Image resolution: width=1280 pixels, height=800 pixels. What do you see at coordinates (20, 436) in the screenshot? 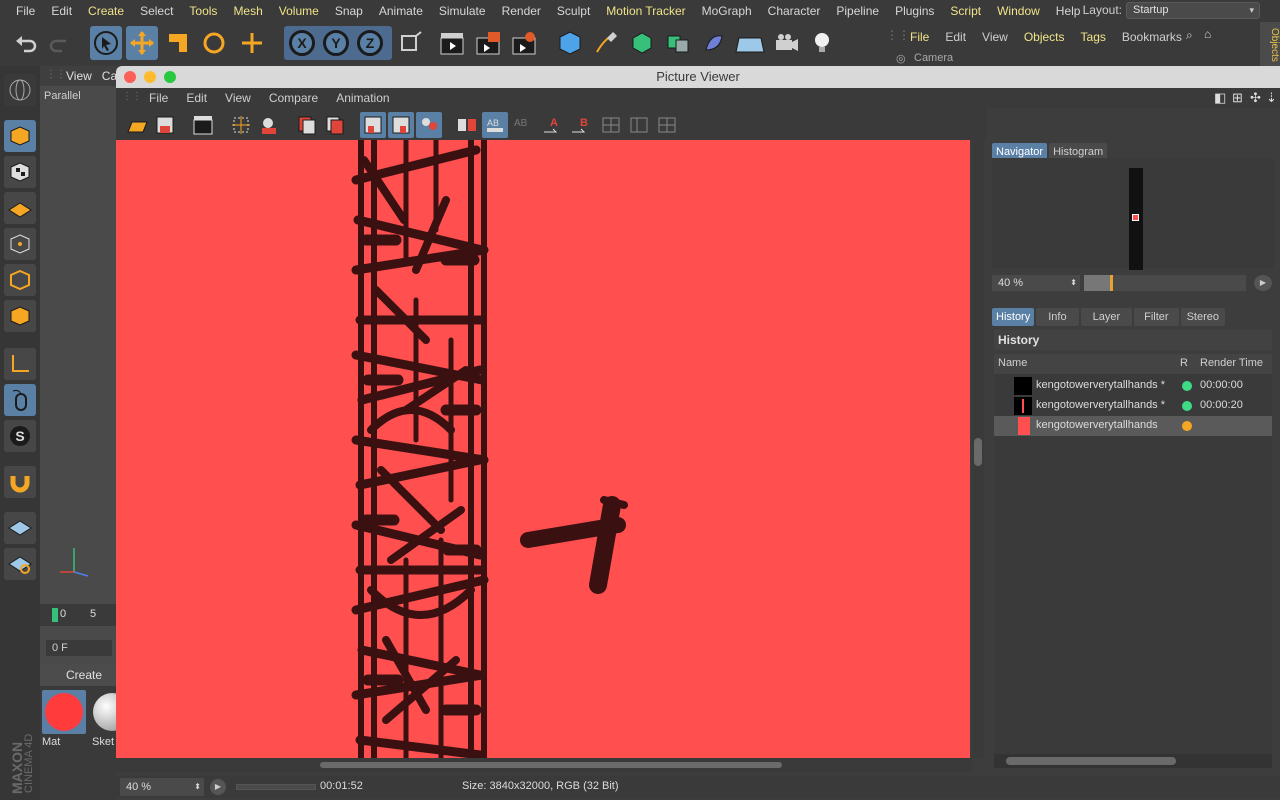
I see `solo-button: S` at bounding box center [20, 436].